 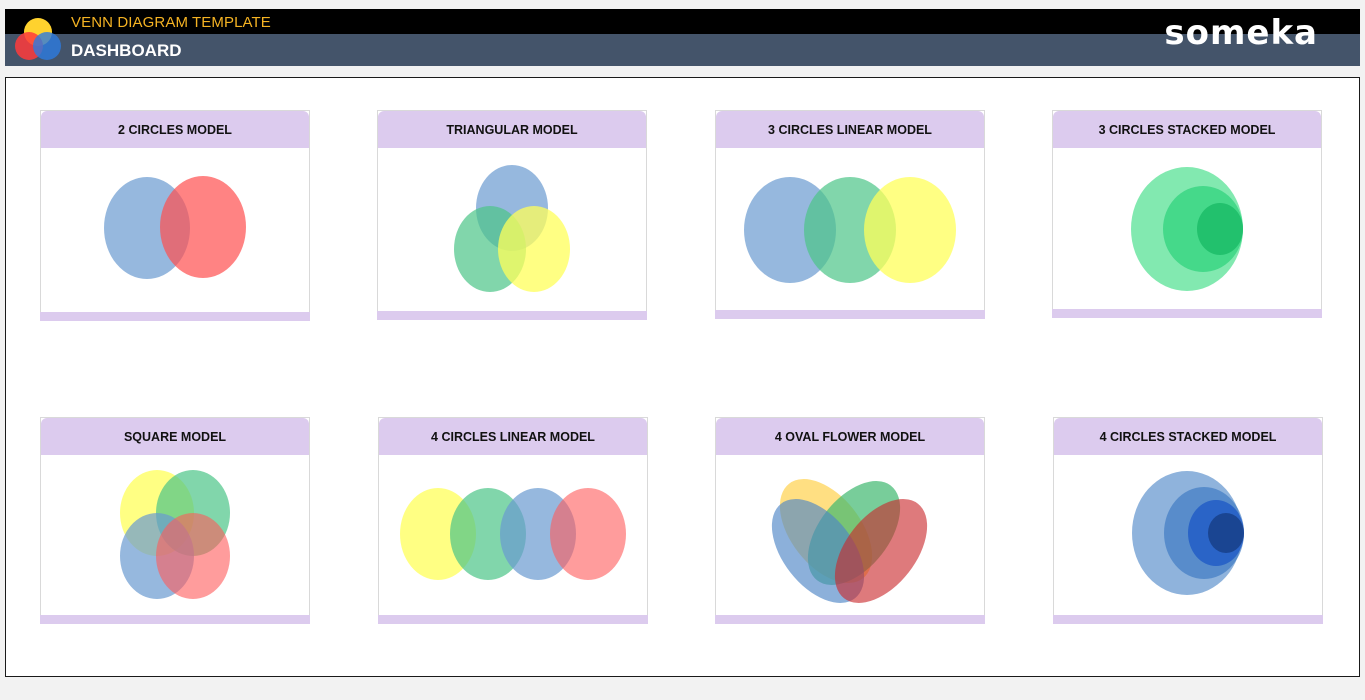 What do you see at coordinates (850, 537) in the screenshot?
I see `diagram-four-oval-flower` at bounding box center [850, 537].